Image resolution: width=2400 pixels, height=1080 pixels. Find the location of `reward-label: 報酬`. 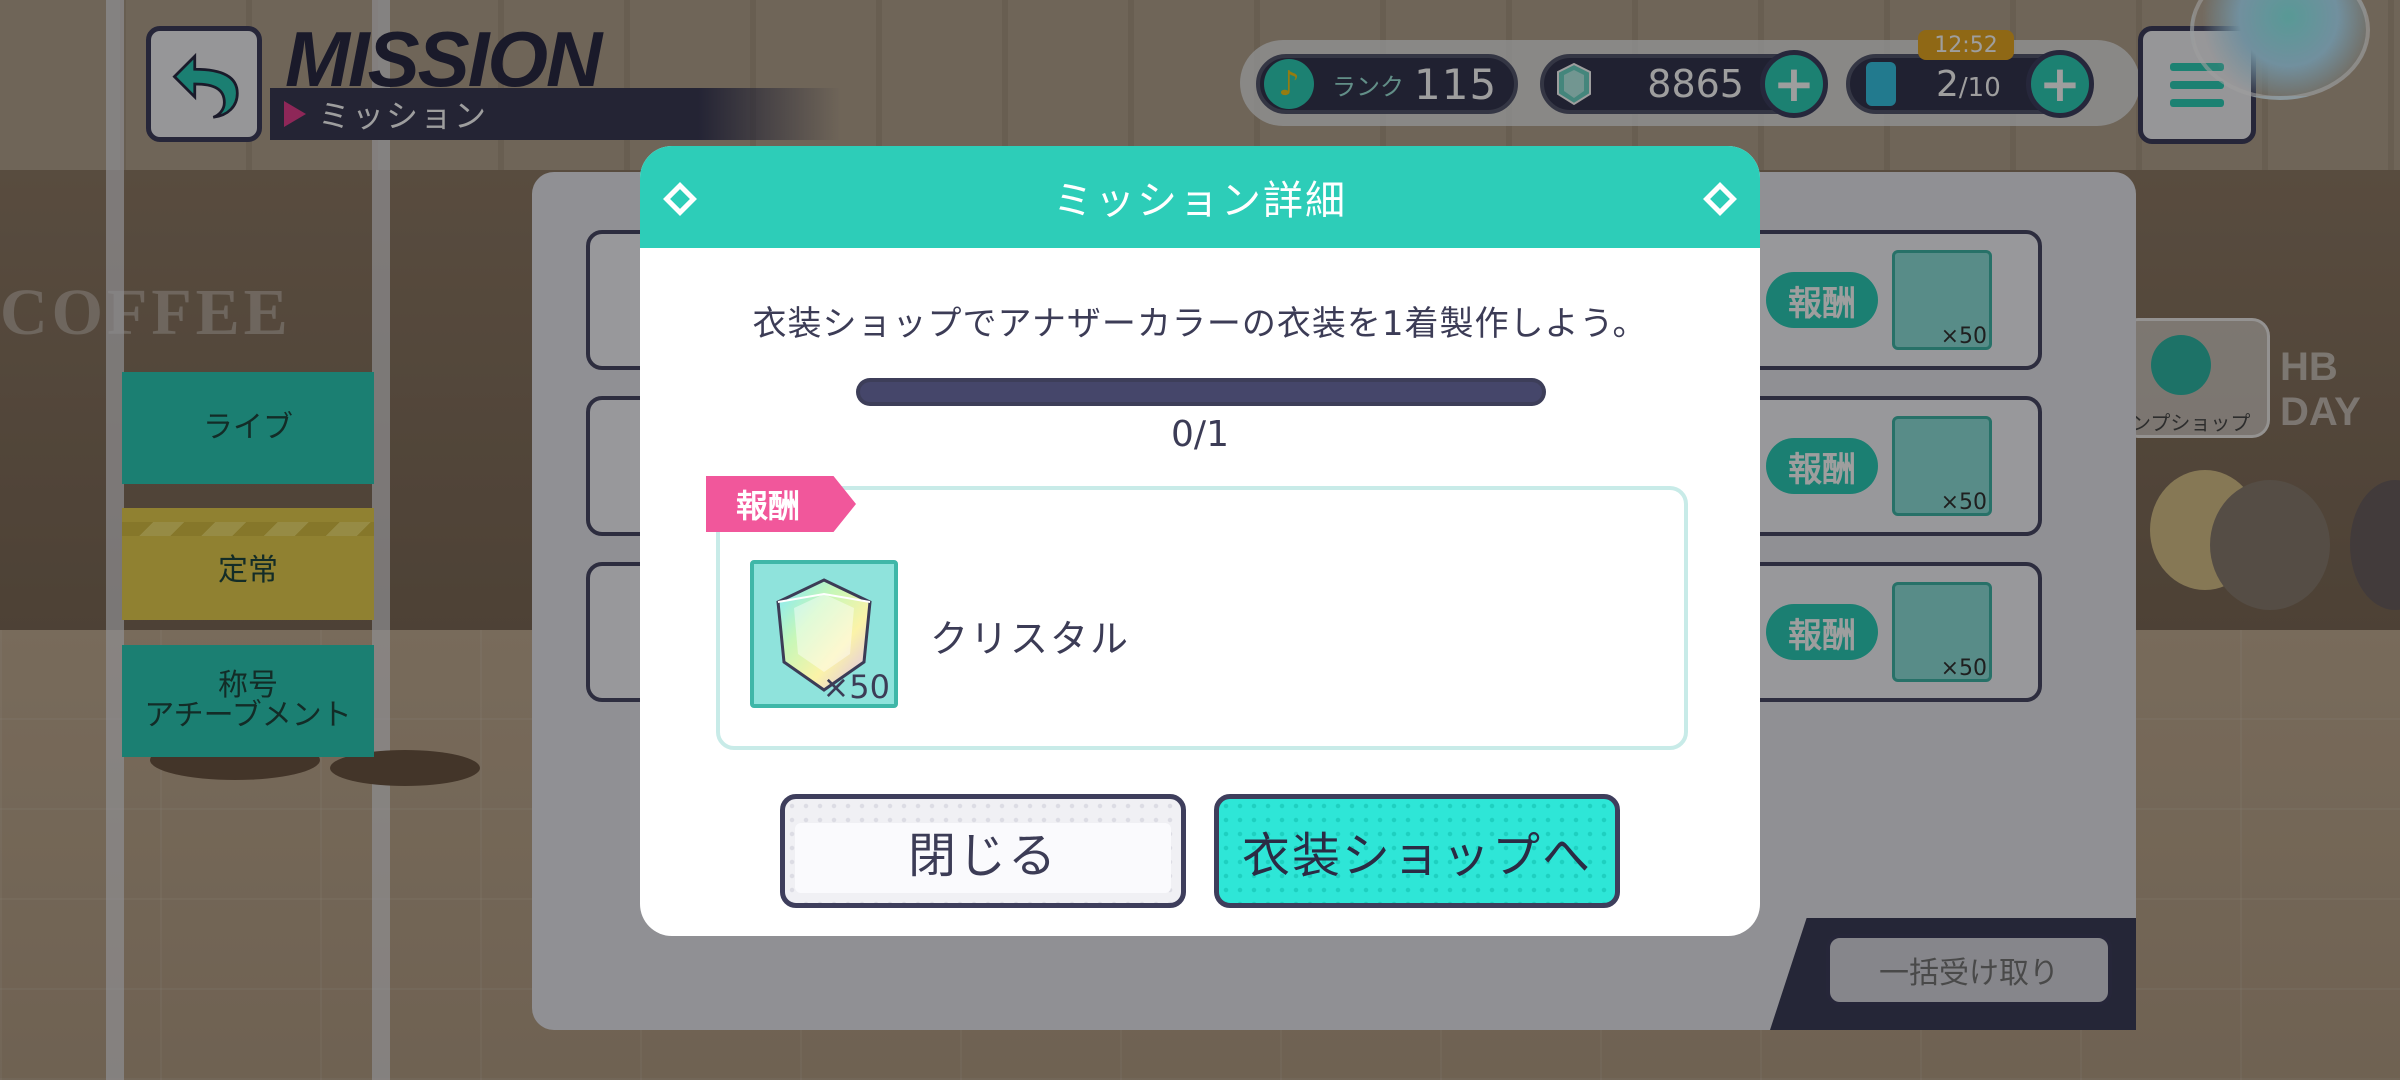

reward-label: 報酬 is located at coordinates (781, 504).